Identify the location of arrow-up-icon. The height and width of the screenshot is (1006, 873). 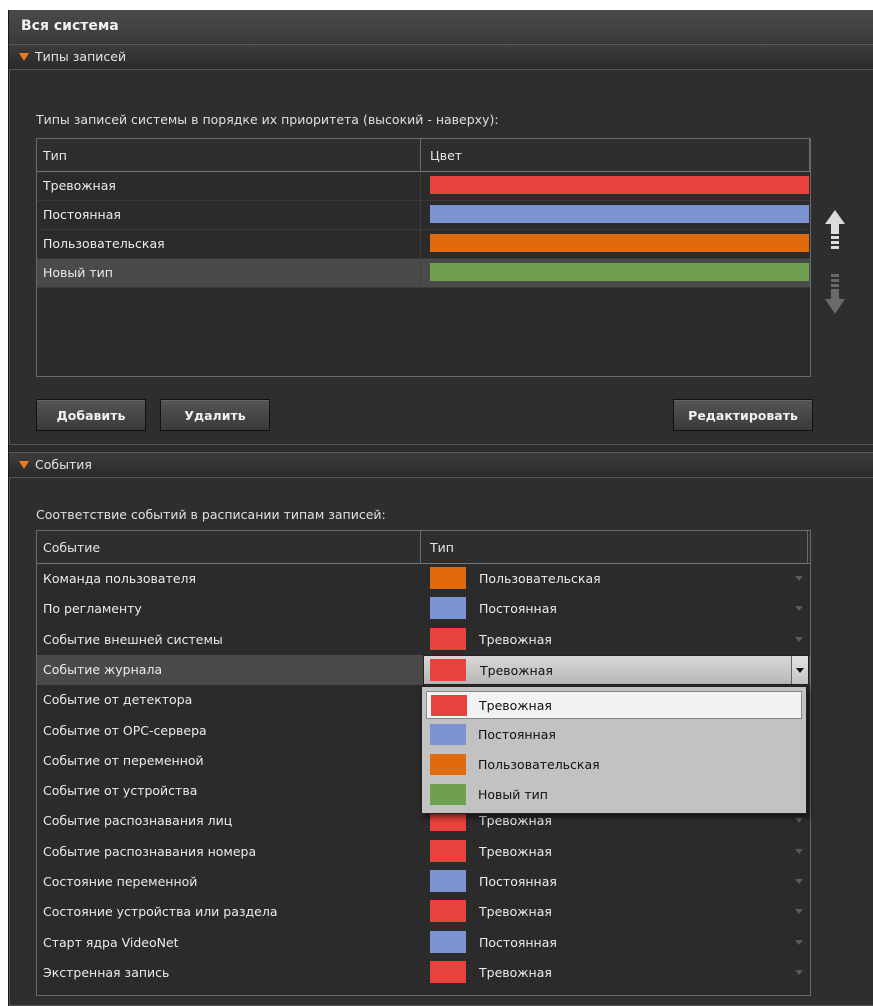
(835, 230).